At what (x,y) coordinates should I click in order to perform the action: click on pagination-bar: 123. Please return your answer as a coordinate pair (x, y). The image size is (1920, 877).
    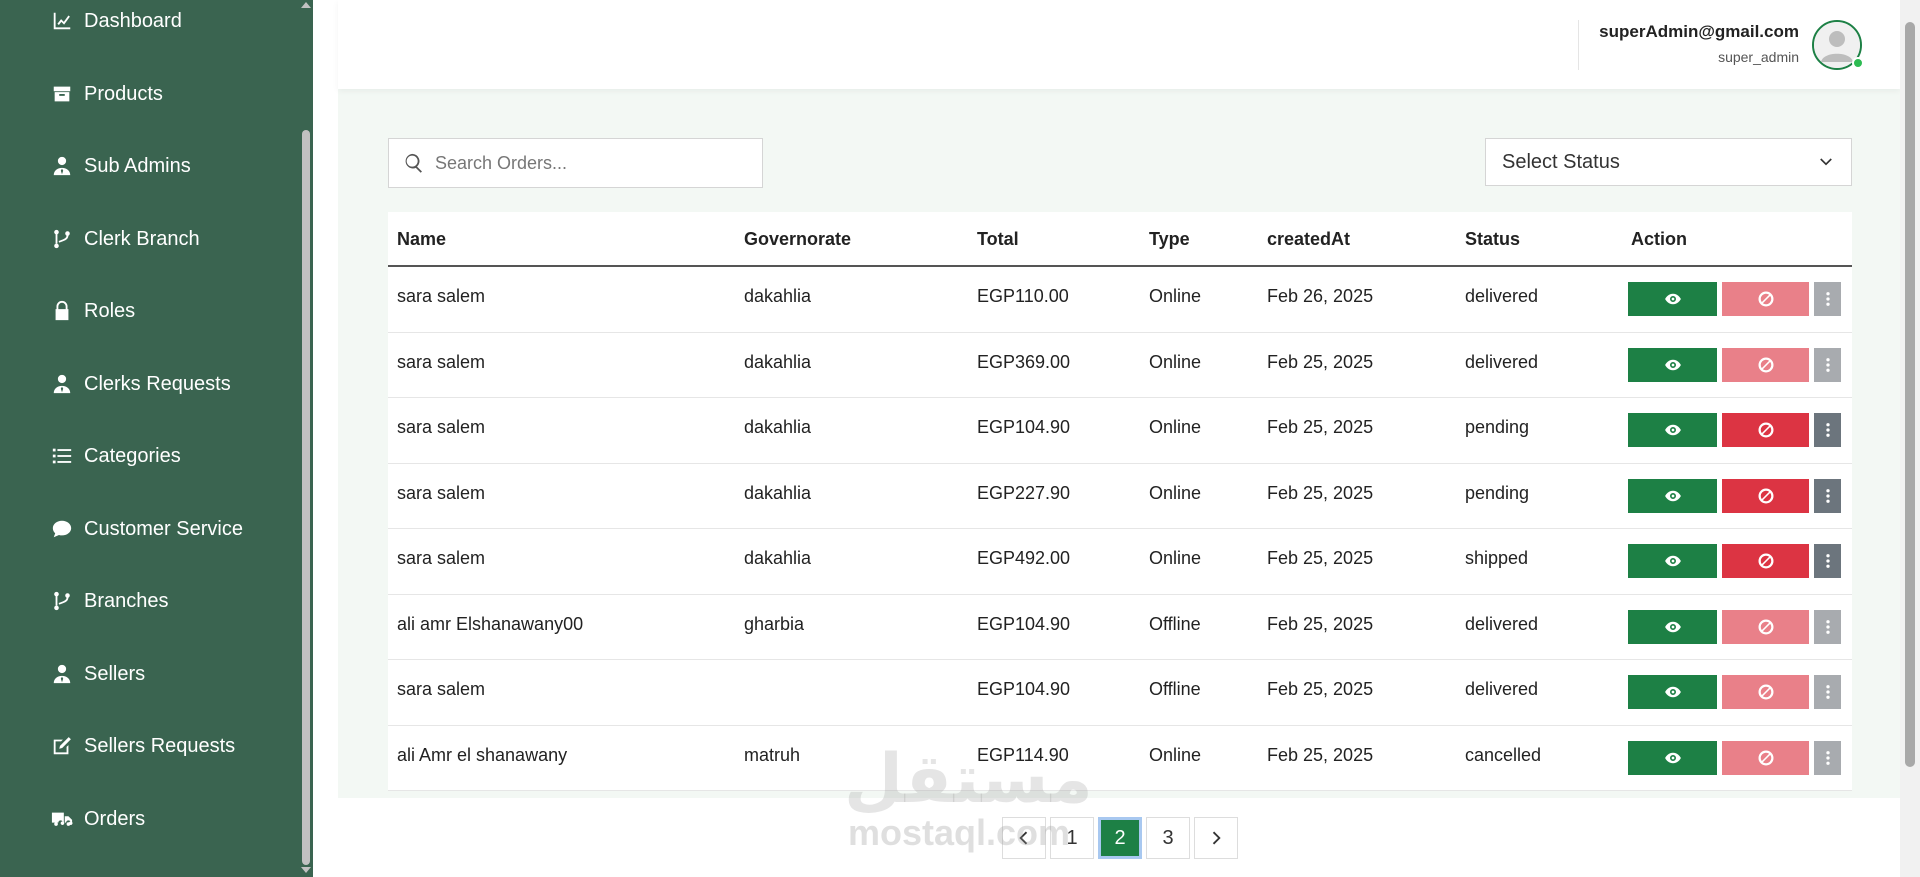
    Looking at the image, I should click on (1119, 837).